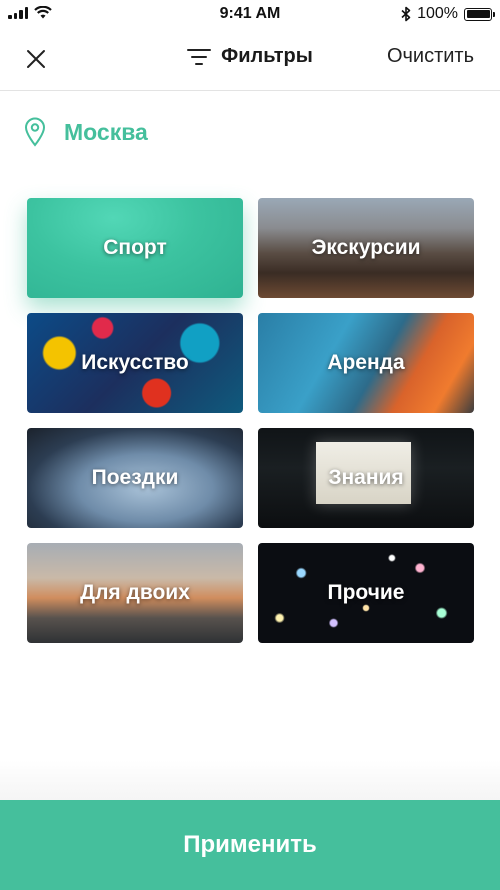 The image size is (500, 890). I want to click on battery-percent: 100%, so click(437, 13).